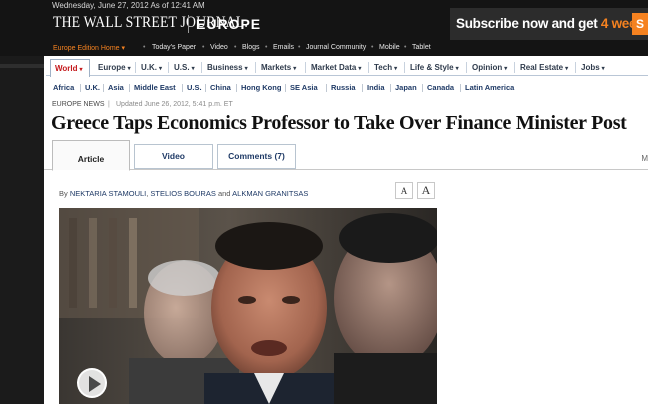 This screenshot has height=404, width=648. I want to click on nav-europe-label: Europe, so click(112, 67).